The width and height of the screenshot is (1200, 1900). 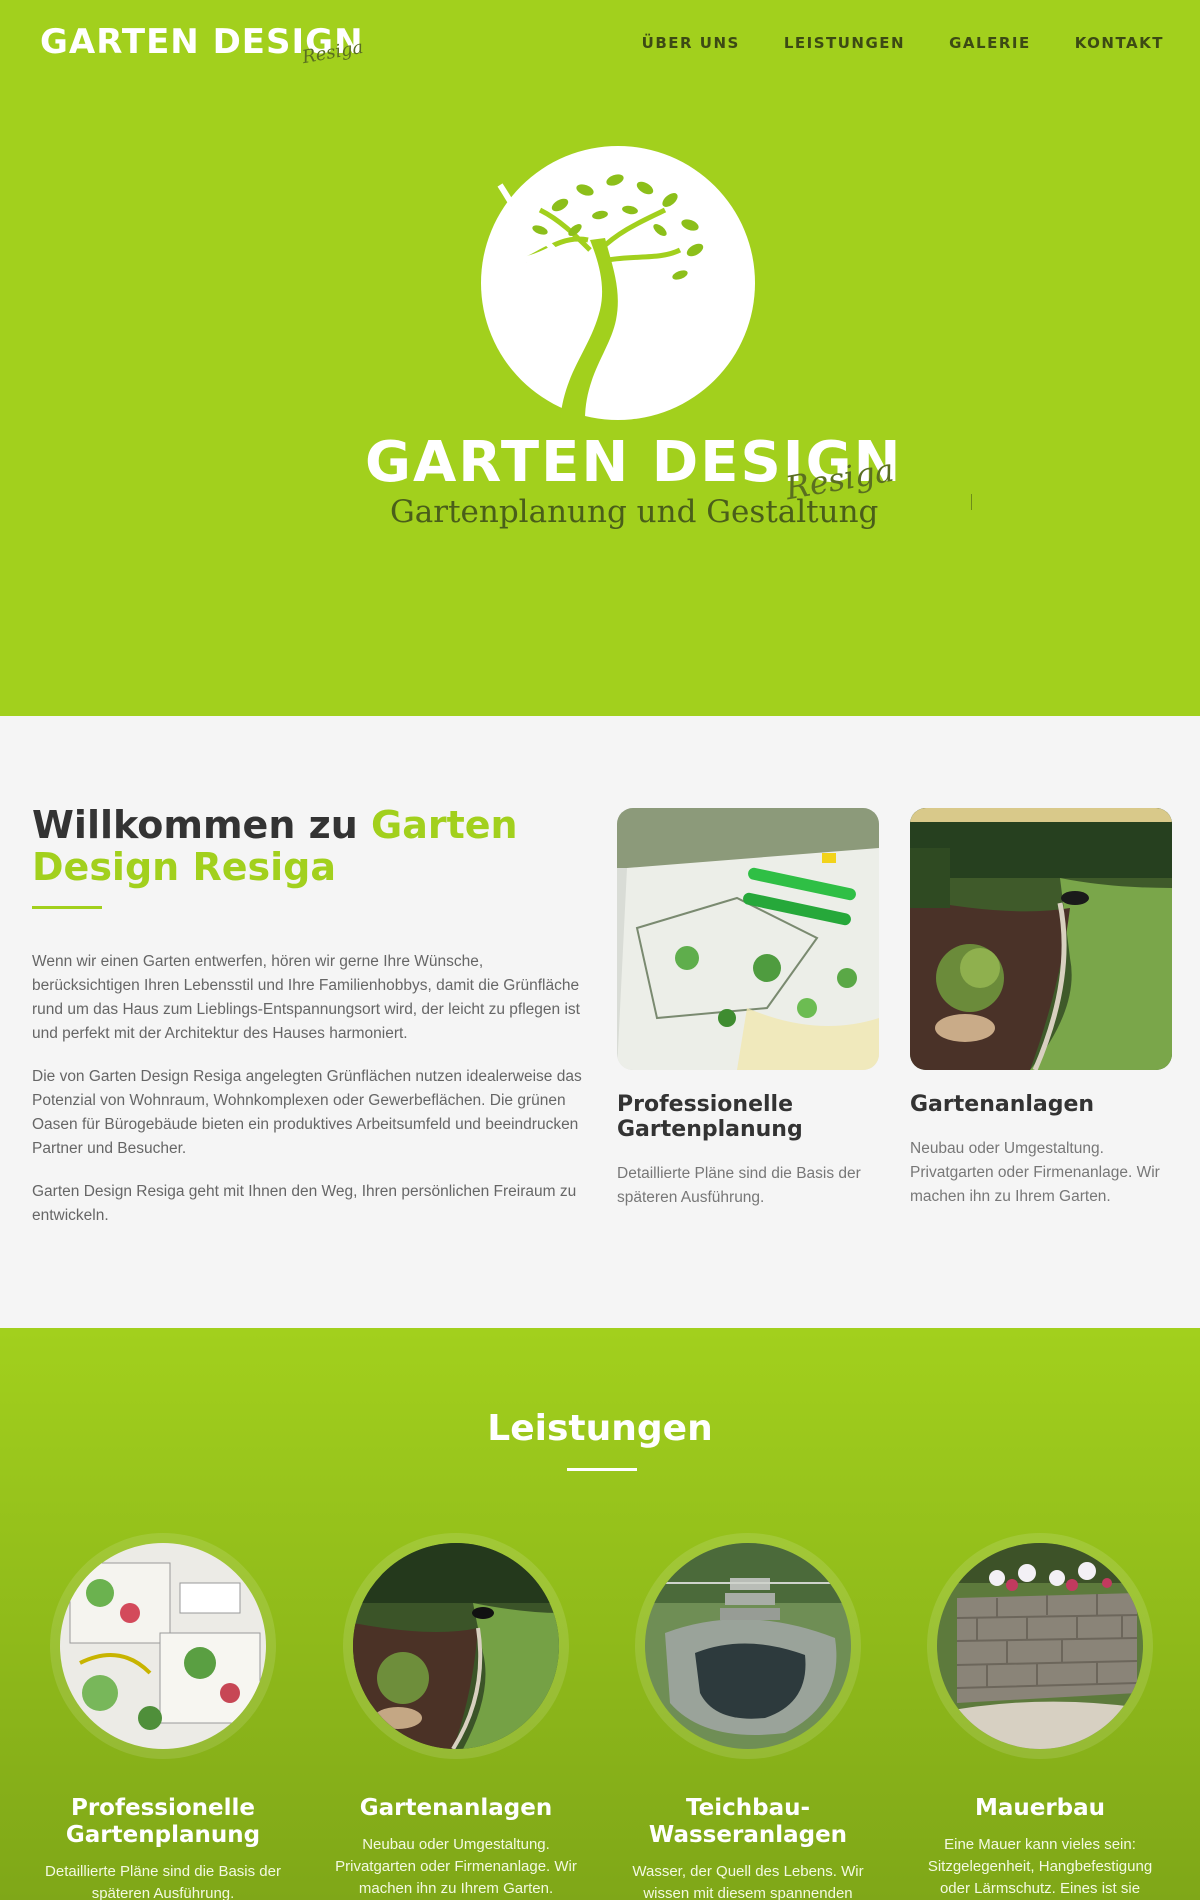 I want to click on services-title: Leistungen, so click(x=600, y=1428).